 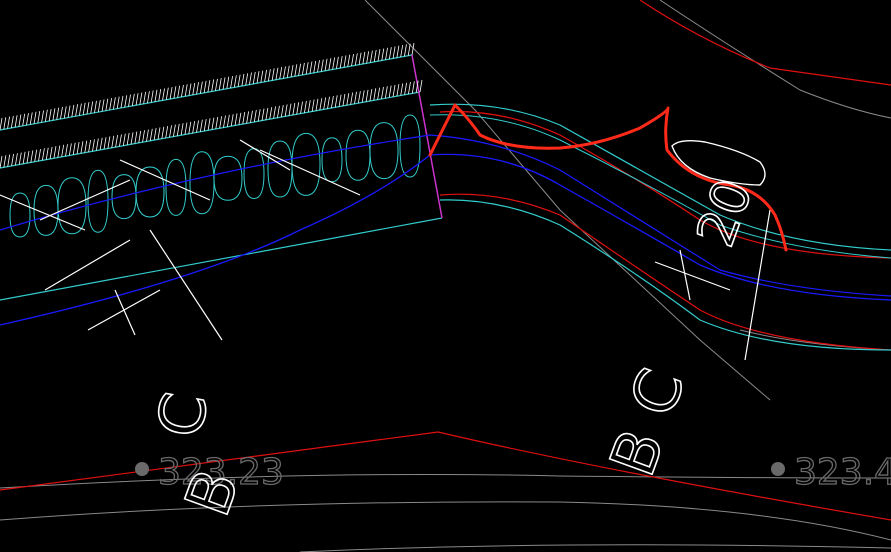 What do you see at coordinates (765, 43) in the screenshot?
I see `red-line-top-right` at bounding box center [765, 43].